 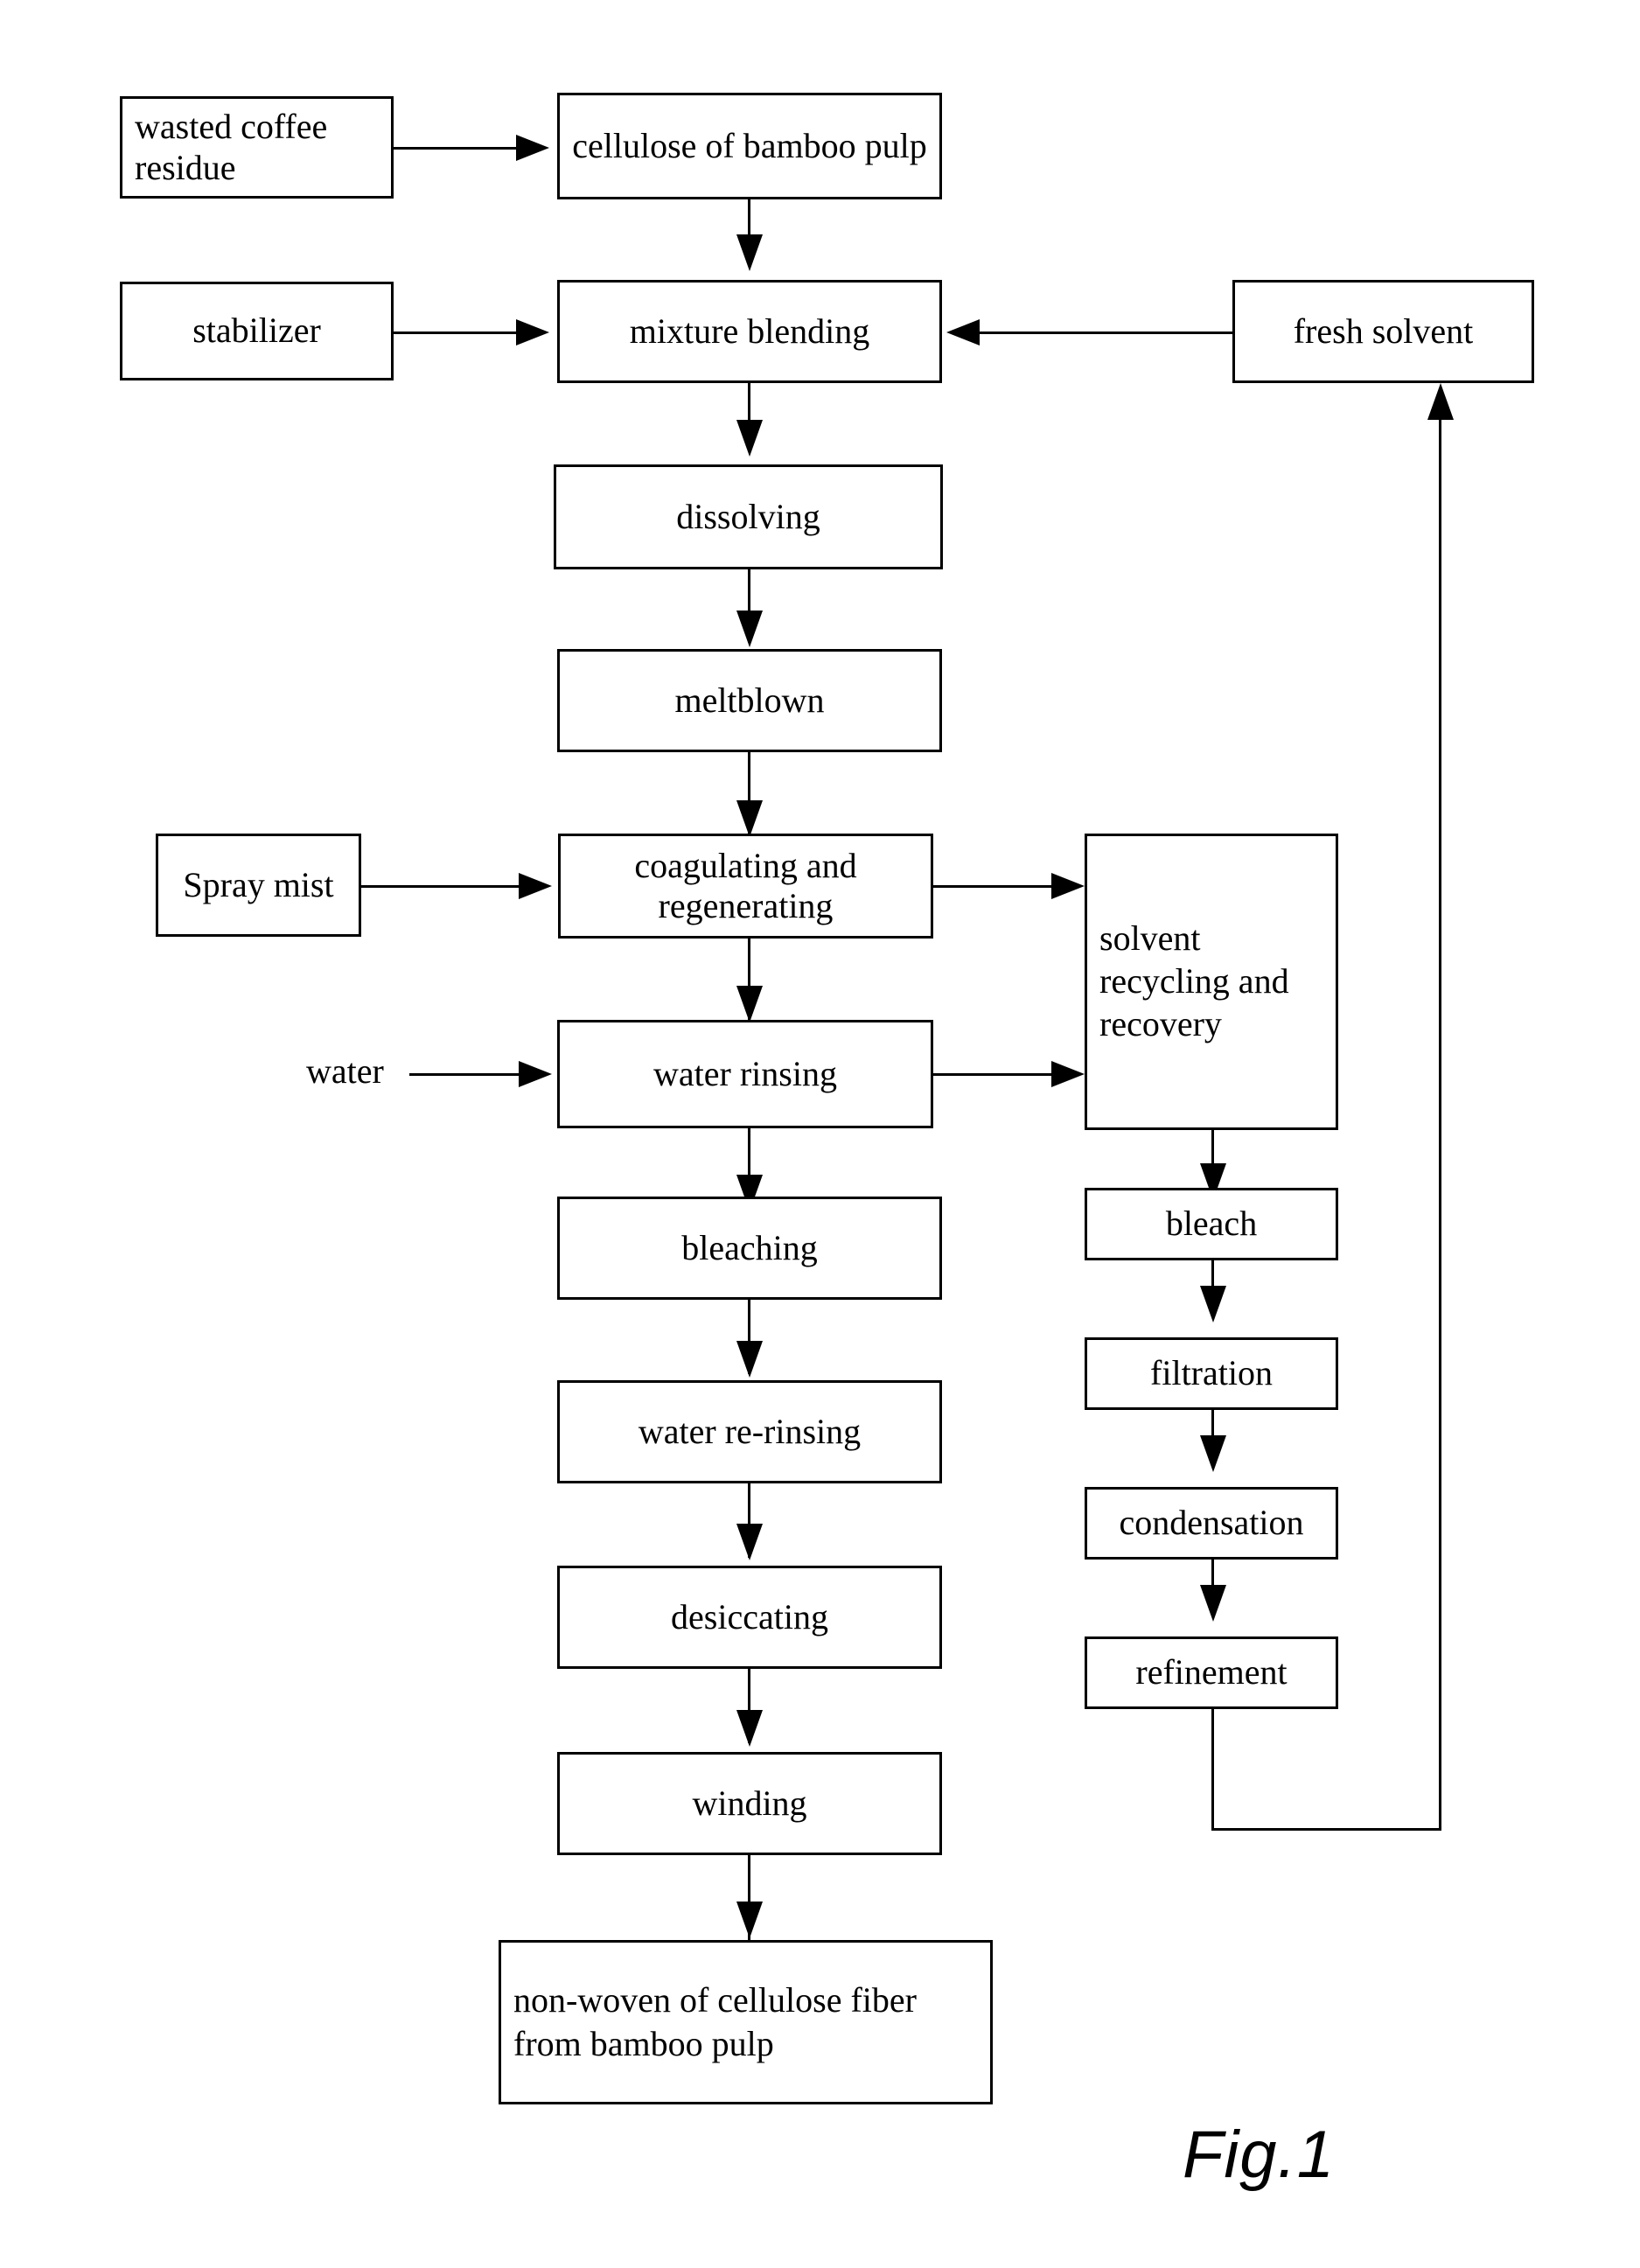 I want to click on node-label: cellulose of bamboo pulp, so click(x=750, y=145).